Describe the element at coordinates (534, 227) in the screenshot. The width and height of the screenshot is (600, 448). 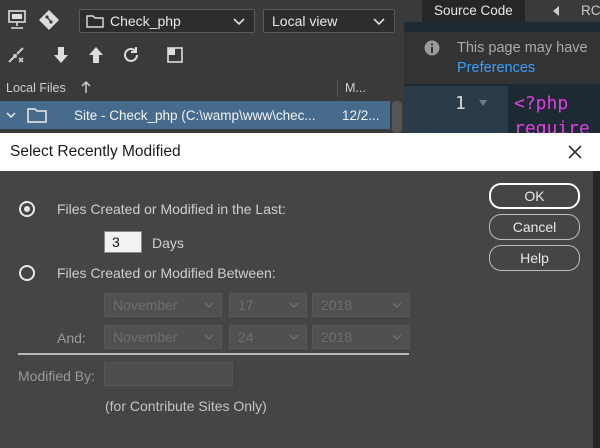
I see `cancel-button: Cancel` at that location.